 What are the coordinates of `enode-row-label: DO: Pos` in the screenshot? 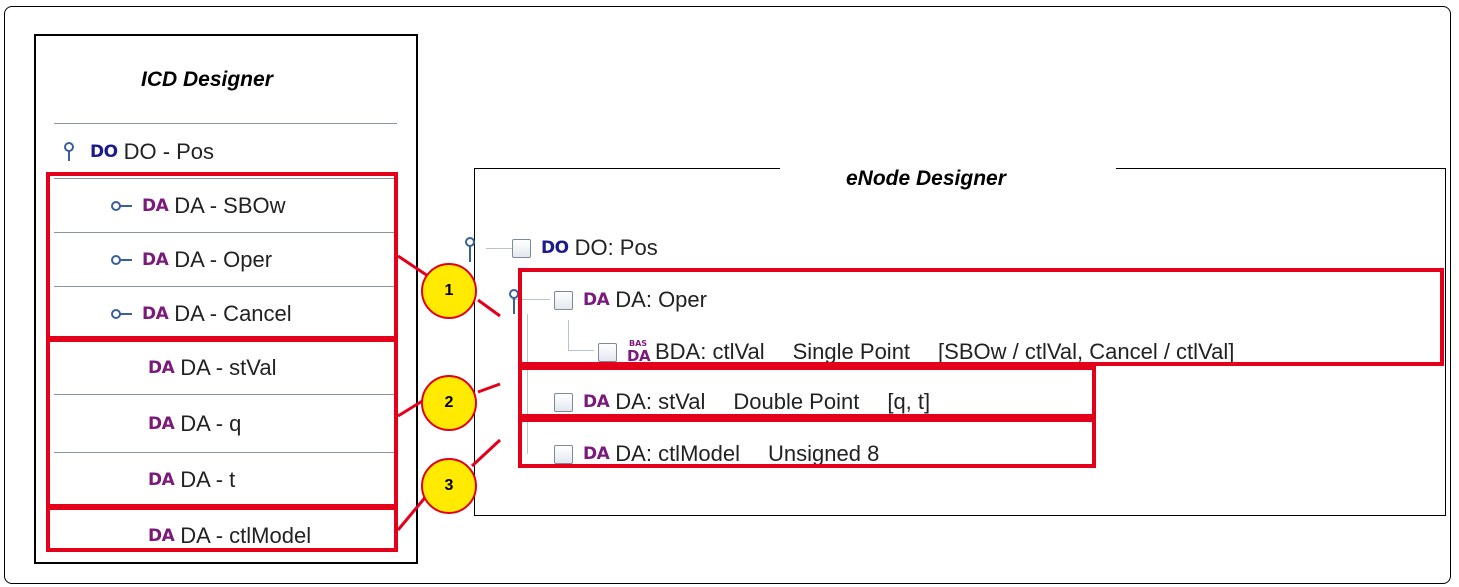 It's located at (616, 247).